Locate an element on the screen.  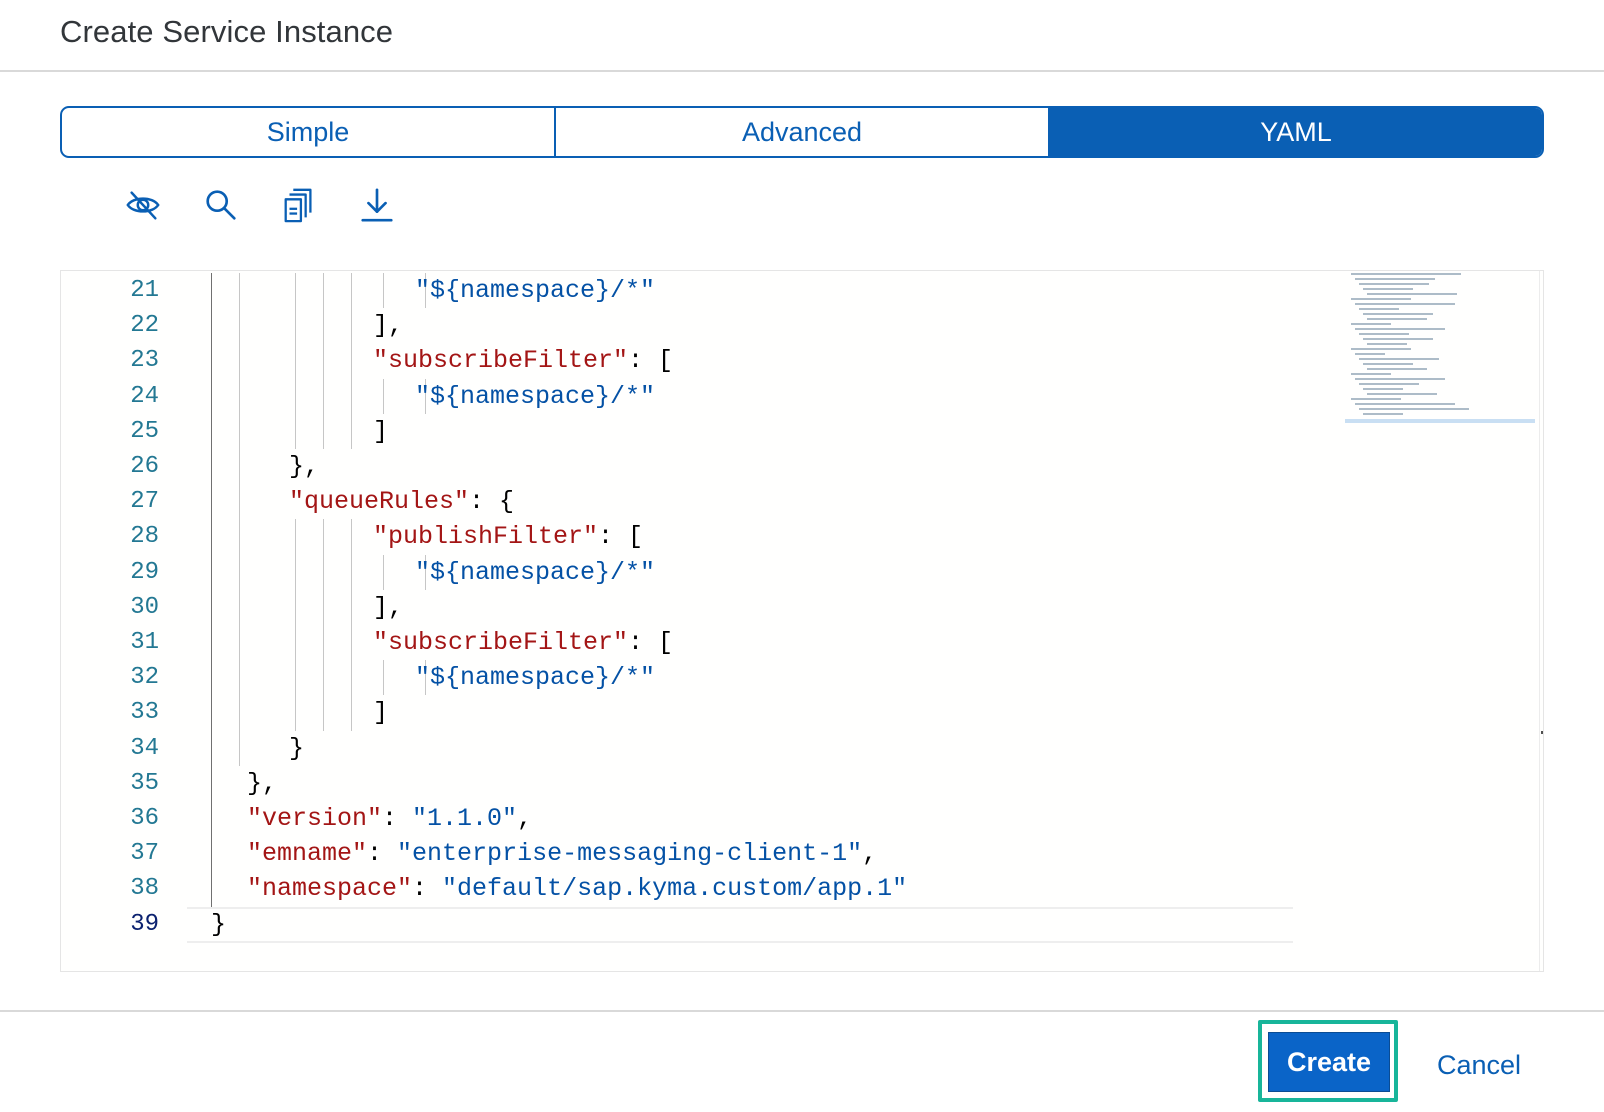
minimap-viewport is located at coordinates (1440, 421).